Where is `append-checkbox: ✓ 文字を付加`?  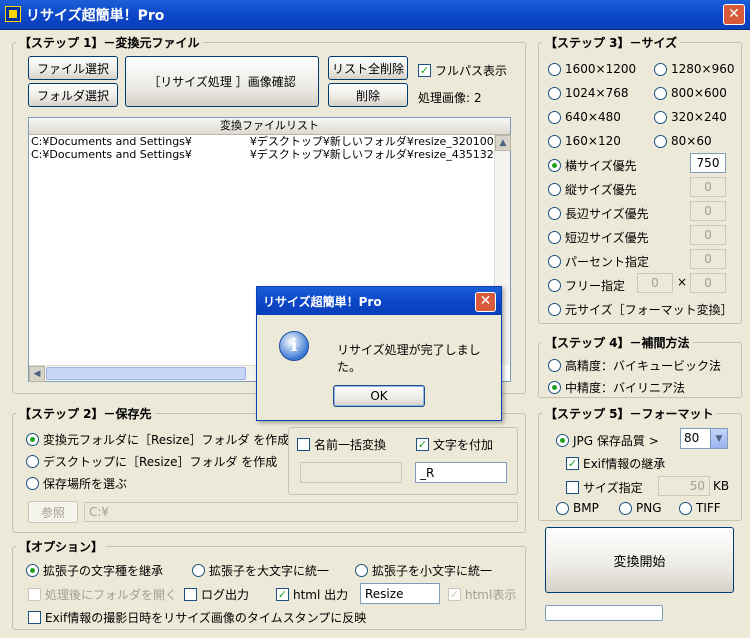
append-checkbox: ✓ 文字を付加 is located at coordinates (454, 444).